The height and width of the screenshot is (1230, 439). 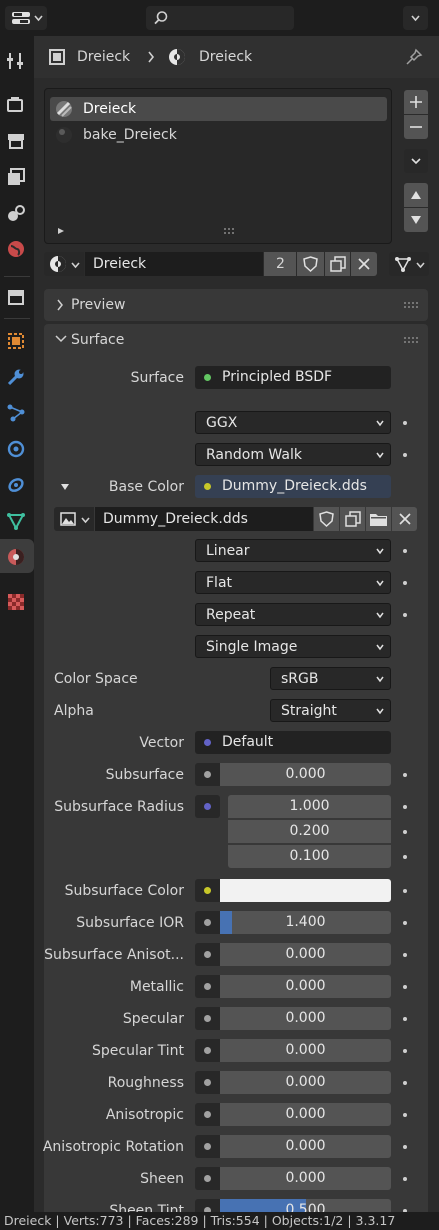 What do you see at coordinates (305, 1178) in the screenshot?
I see `sheen-slider: 0.000` at bounding box center [305, 1178].